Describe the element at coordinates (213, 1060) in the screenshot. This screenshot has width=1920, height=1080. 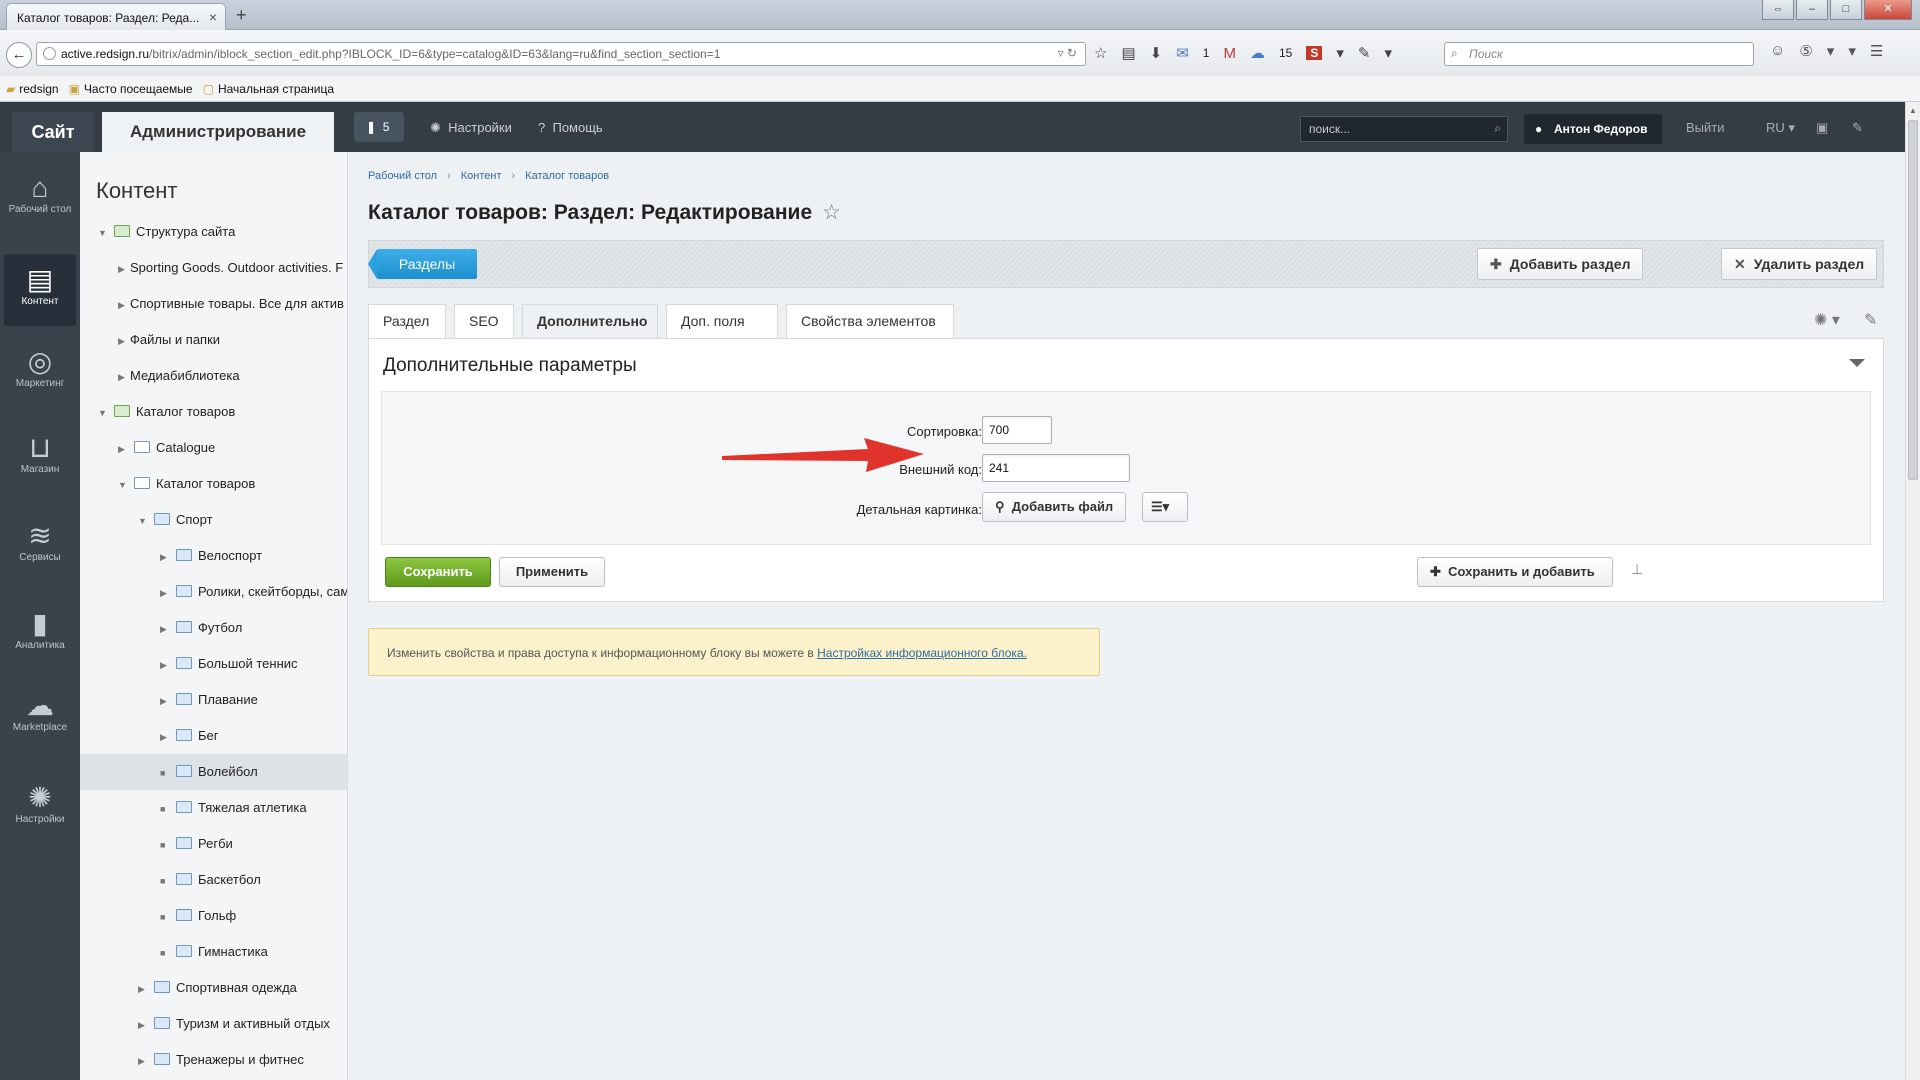
I see `tree-item: ▶ Тренажеры и фитнес` at that location.